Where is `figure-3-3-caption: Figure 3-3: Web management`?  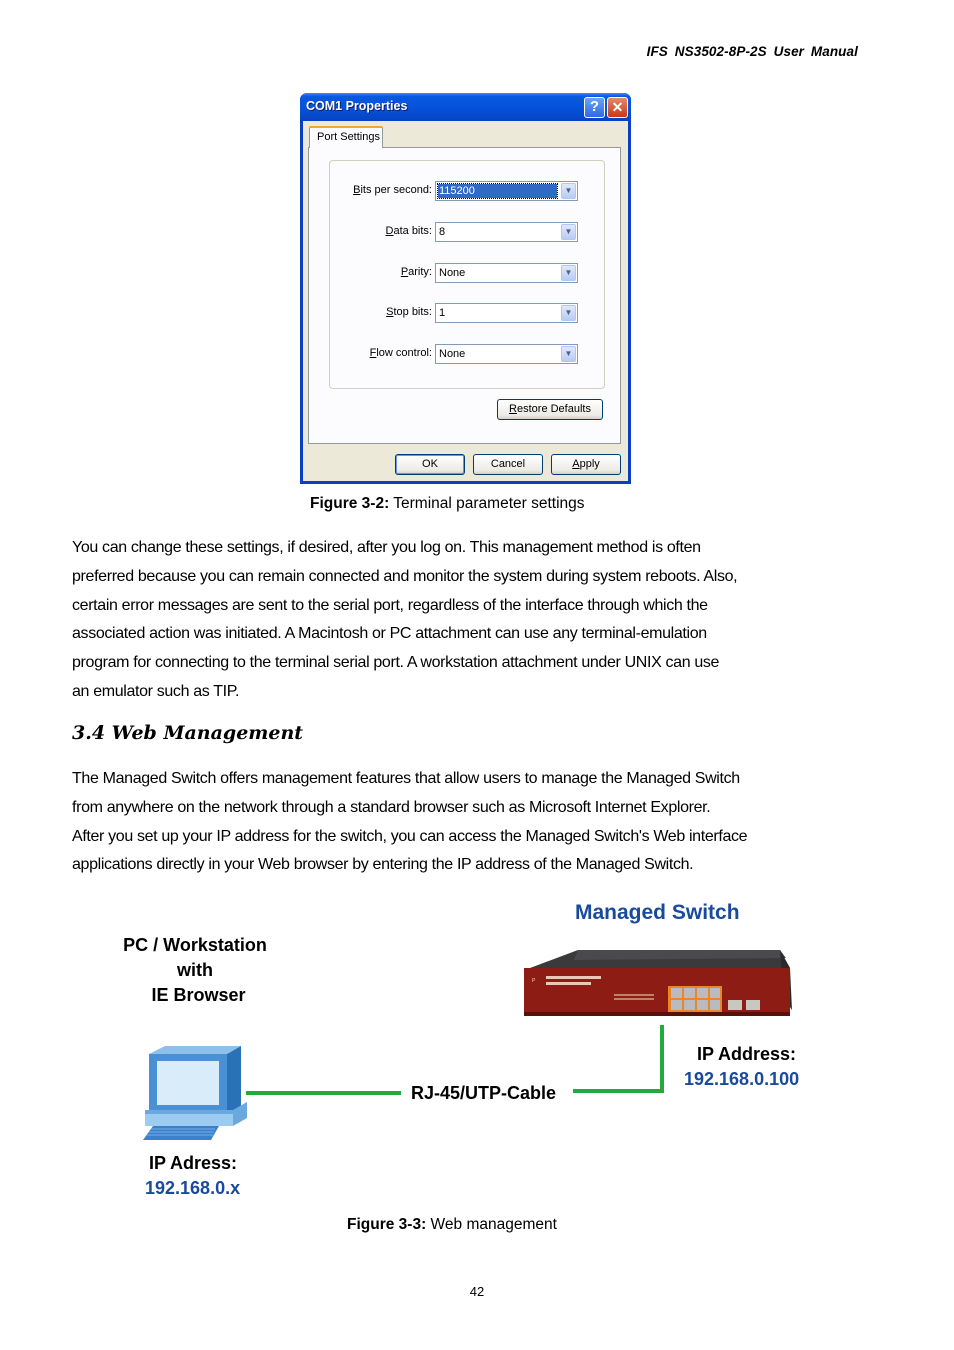
figure-3-3-caption: Figure 3-3: Web management is located at coordinates (452, 1224).